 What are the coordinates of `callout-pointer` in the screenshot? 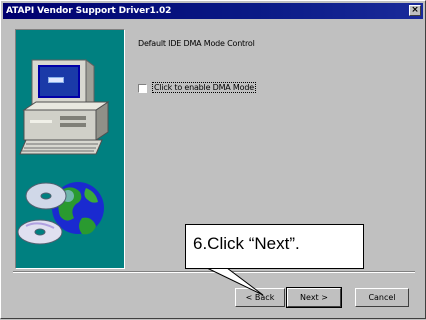 It's located at (235, 281).